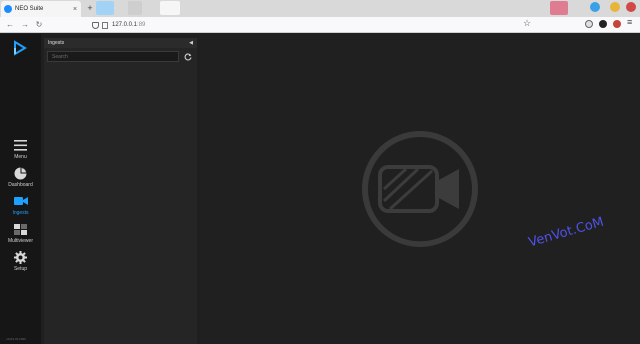 This screenshot has height=344, width=640. Describe the element at coordinates (20, 157) in the screenshot. I see `rail-item-label: Menu` at that location.